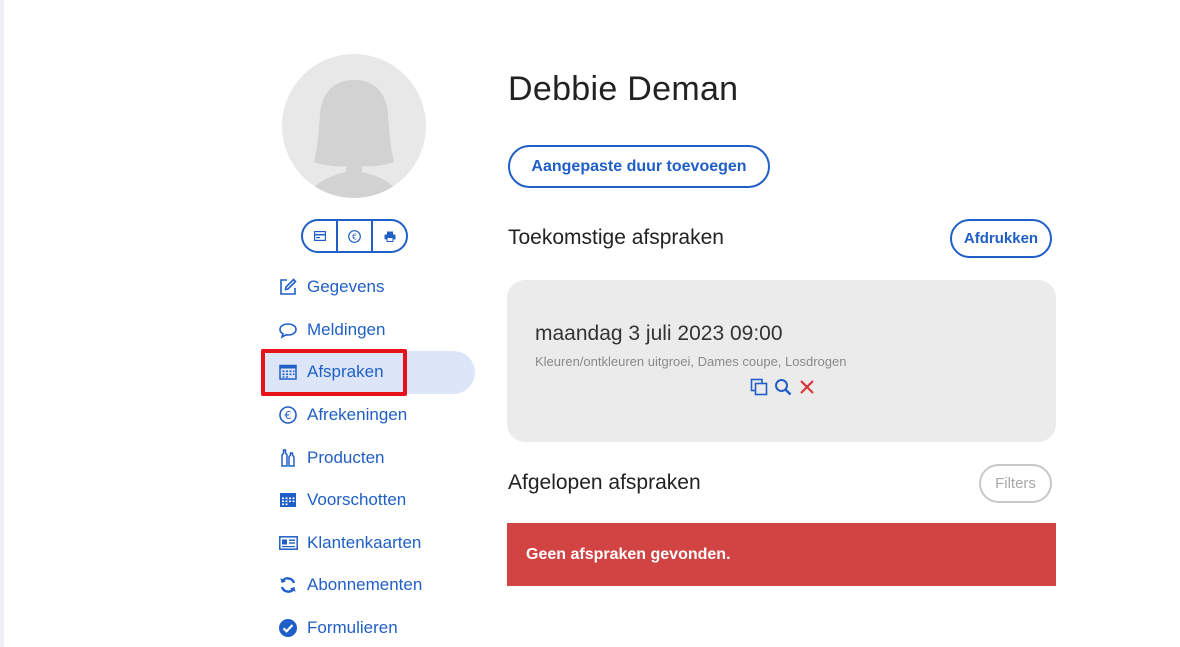  I want to click on nav-item-abonnementen: Abonnementen, so click(369, 585).